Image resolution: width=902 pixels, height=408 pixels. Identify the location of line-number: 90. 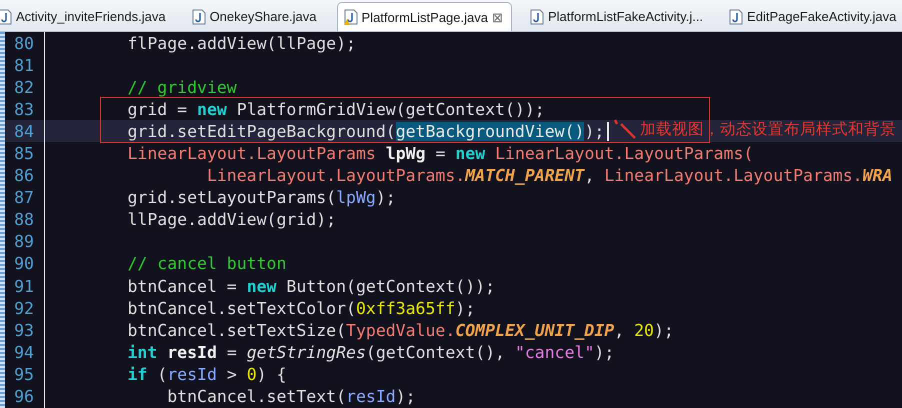
(23, 264).